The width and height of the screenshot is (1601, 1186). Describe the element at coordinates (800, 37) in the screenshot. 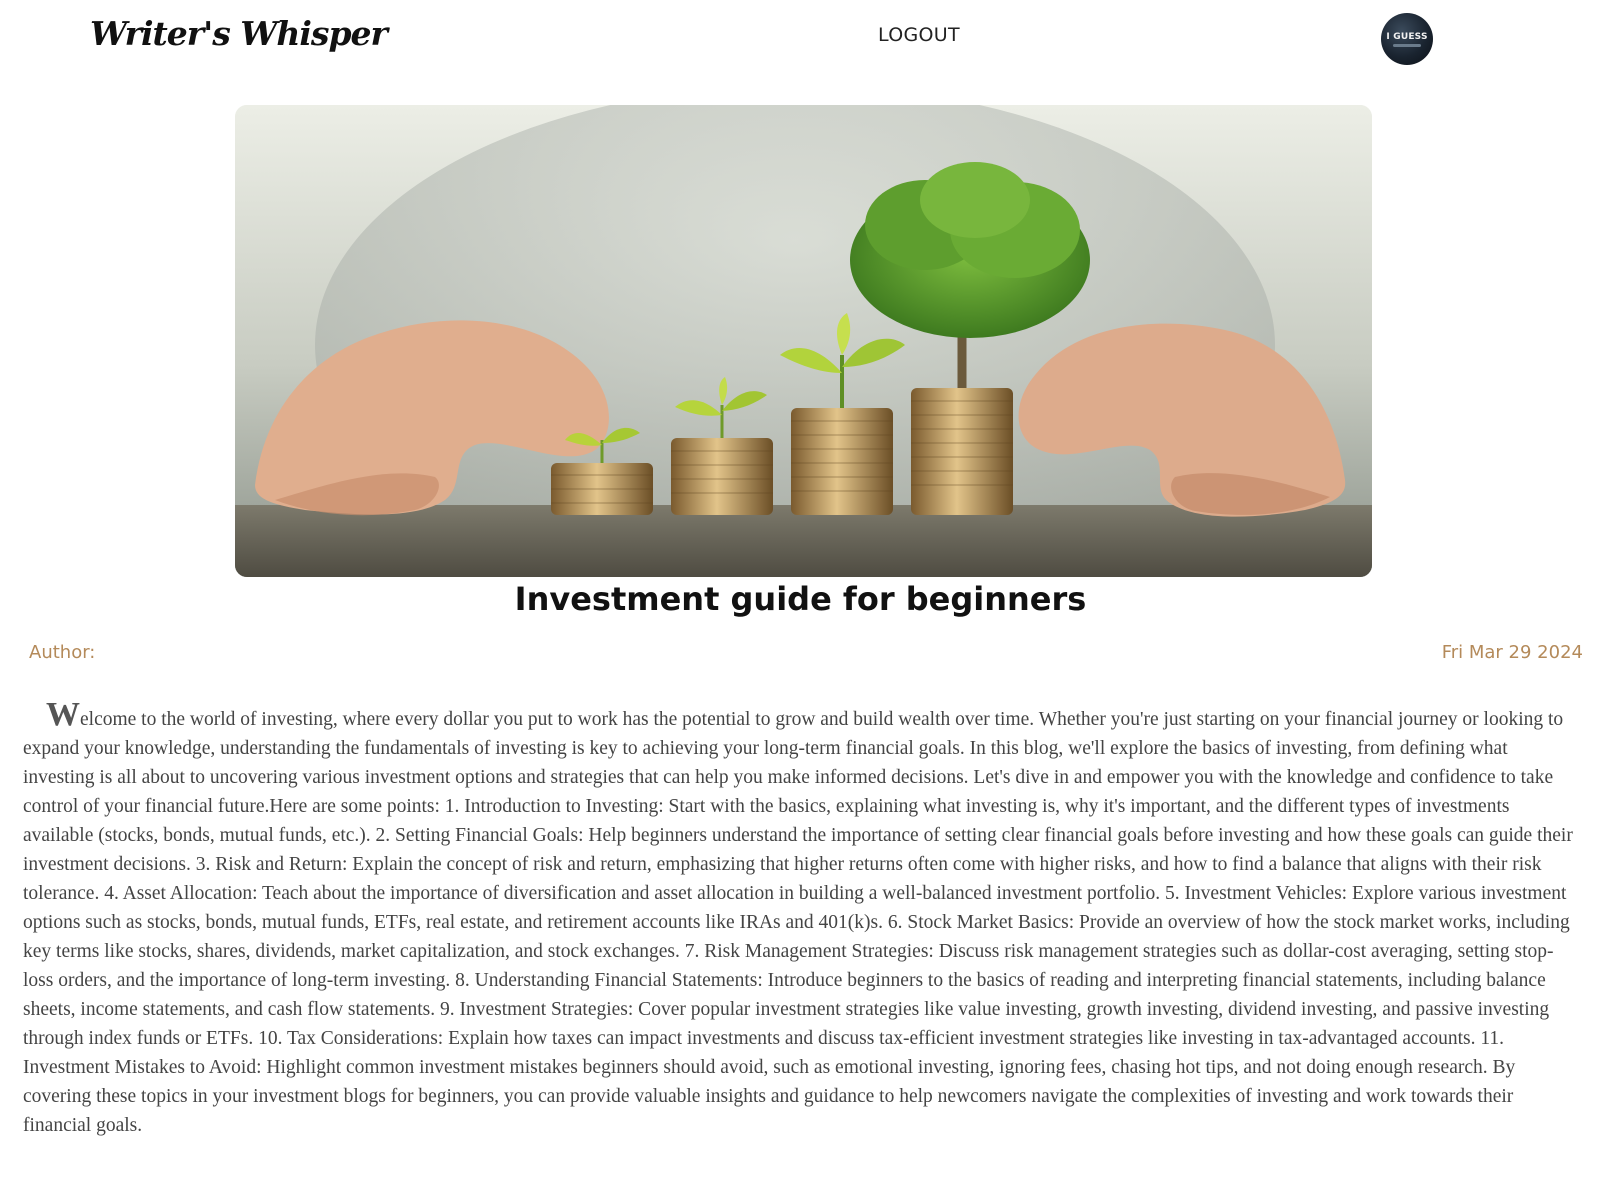

I see `navbar: Writer's Whisper LOGOUT I GUESS` at that location.